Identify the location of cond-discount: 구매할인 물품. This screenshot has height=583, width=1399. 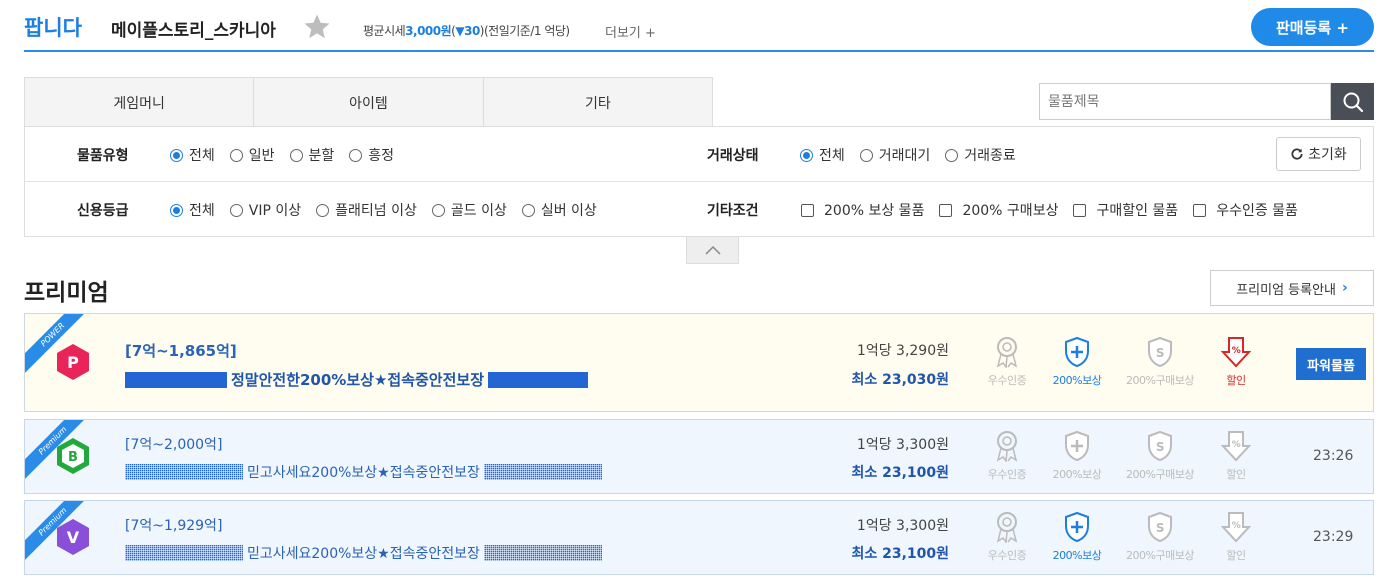
(1125, 210).